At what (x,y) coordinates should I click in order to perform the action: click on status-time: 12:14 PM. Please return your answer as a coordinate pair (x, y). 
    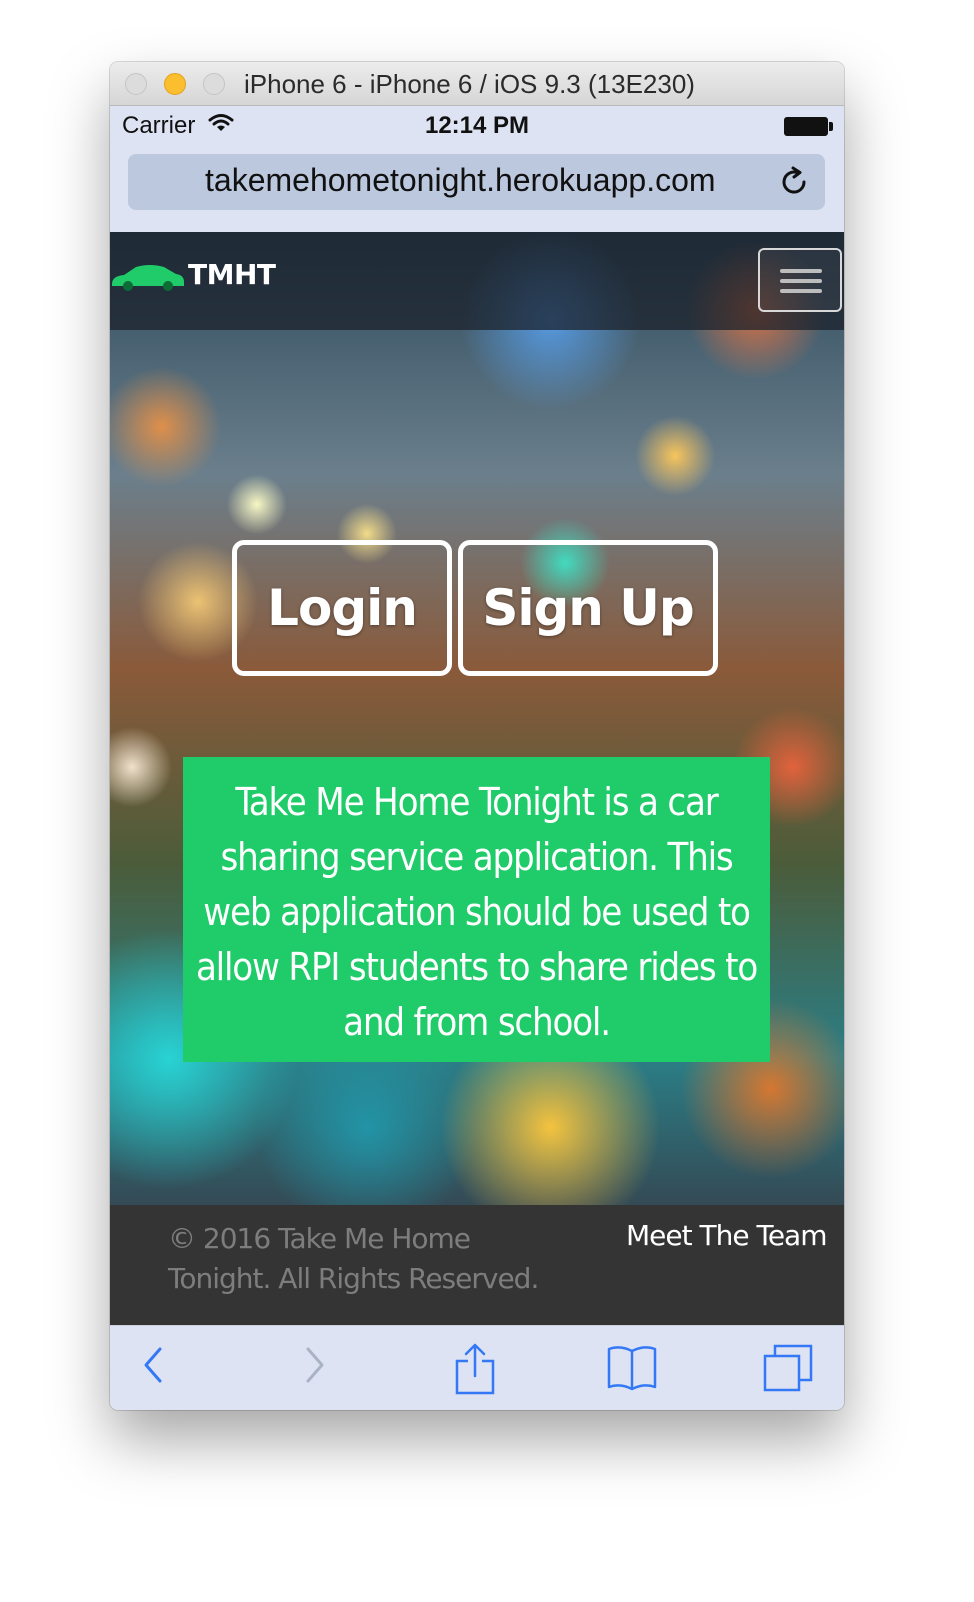
    Looking at the image, I should click on (477, 125).